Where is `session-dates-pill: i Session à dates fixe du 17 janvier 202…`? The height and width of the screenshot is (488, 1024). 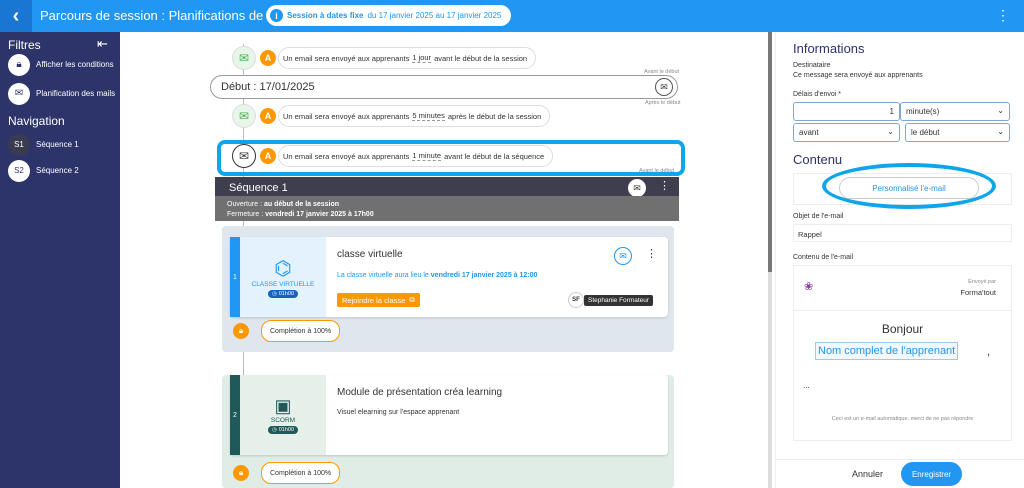 session-dates-pill: i Session à dates fixe du 17 janvier 202… is located at coordinates (389, 15).